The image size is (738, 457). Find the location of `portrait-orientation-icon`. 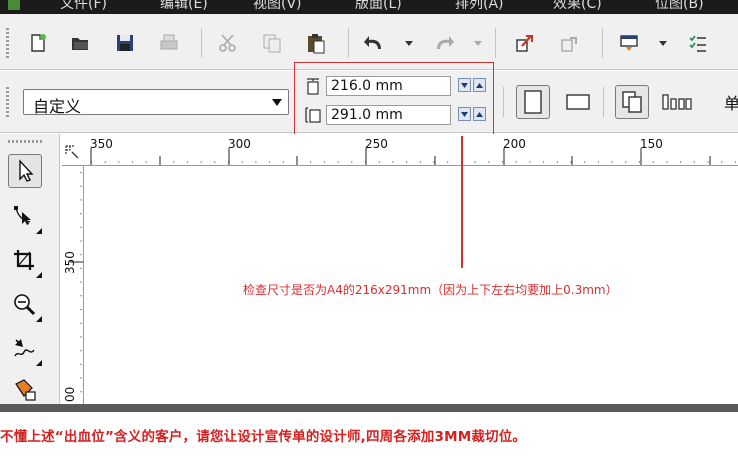

portrait-orientation-icon is located at coordinates (533, 102).